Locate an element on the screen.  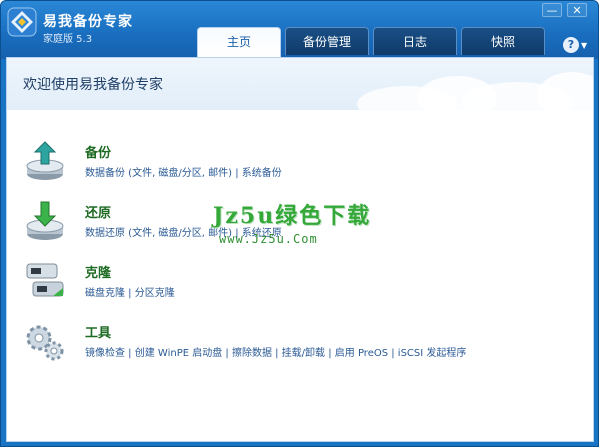
feature-links: 数据备份 (文件, 磁盘/分区, 邮件) | 系统备份 is located at coordinates (183, 171).